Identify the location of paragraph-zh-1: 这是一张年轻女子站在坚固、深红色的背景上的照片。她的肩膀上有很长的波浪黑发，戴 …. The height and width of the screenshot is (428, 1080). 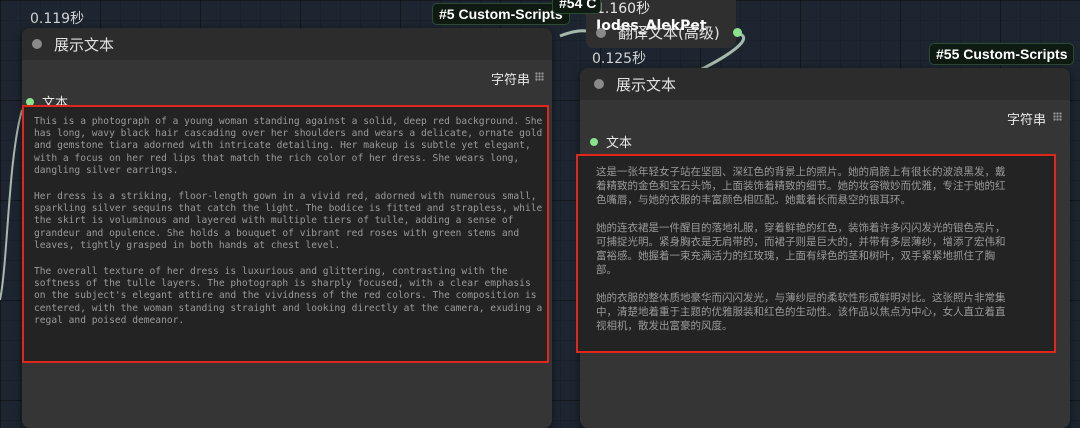
(801, 186).